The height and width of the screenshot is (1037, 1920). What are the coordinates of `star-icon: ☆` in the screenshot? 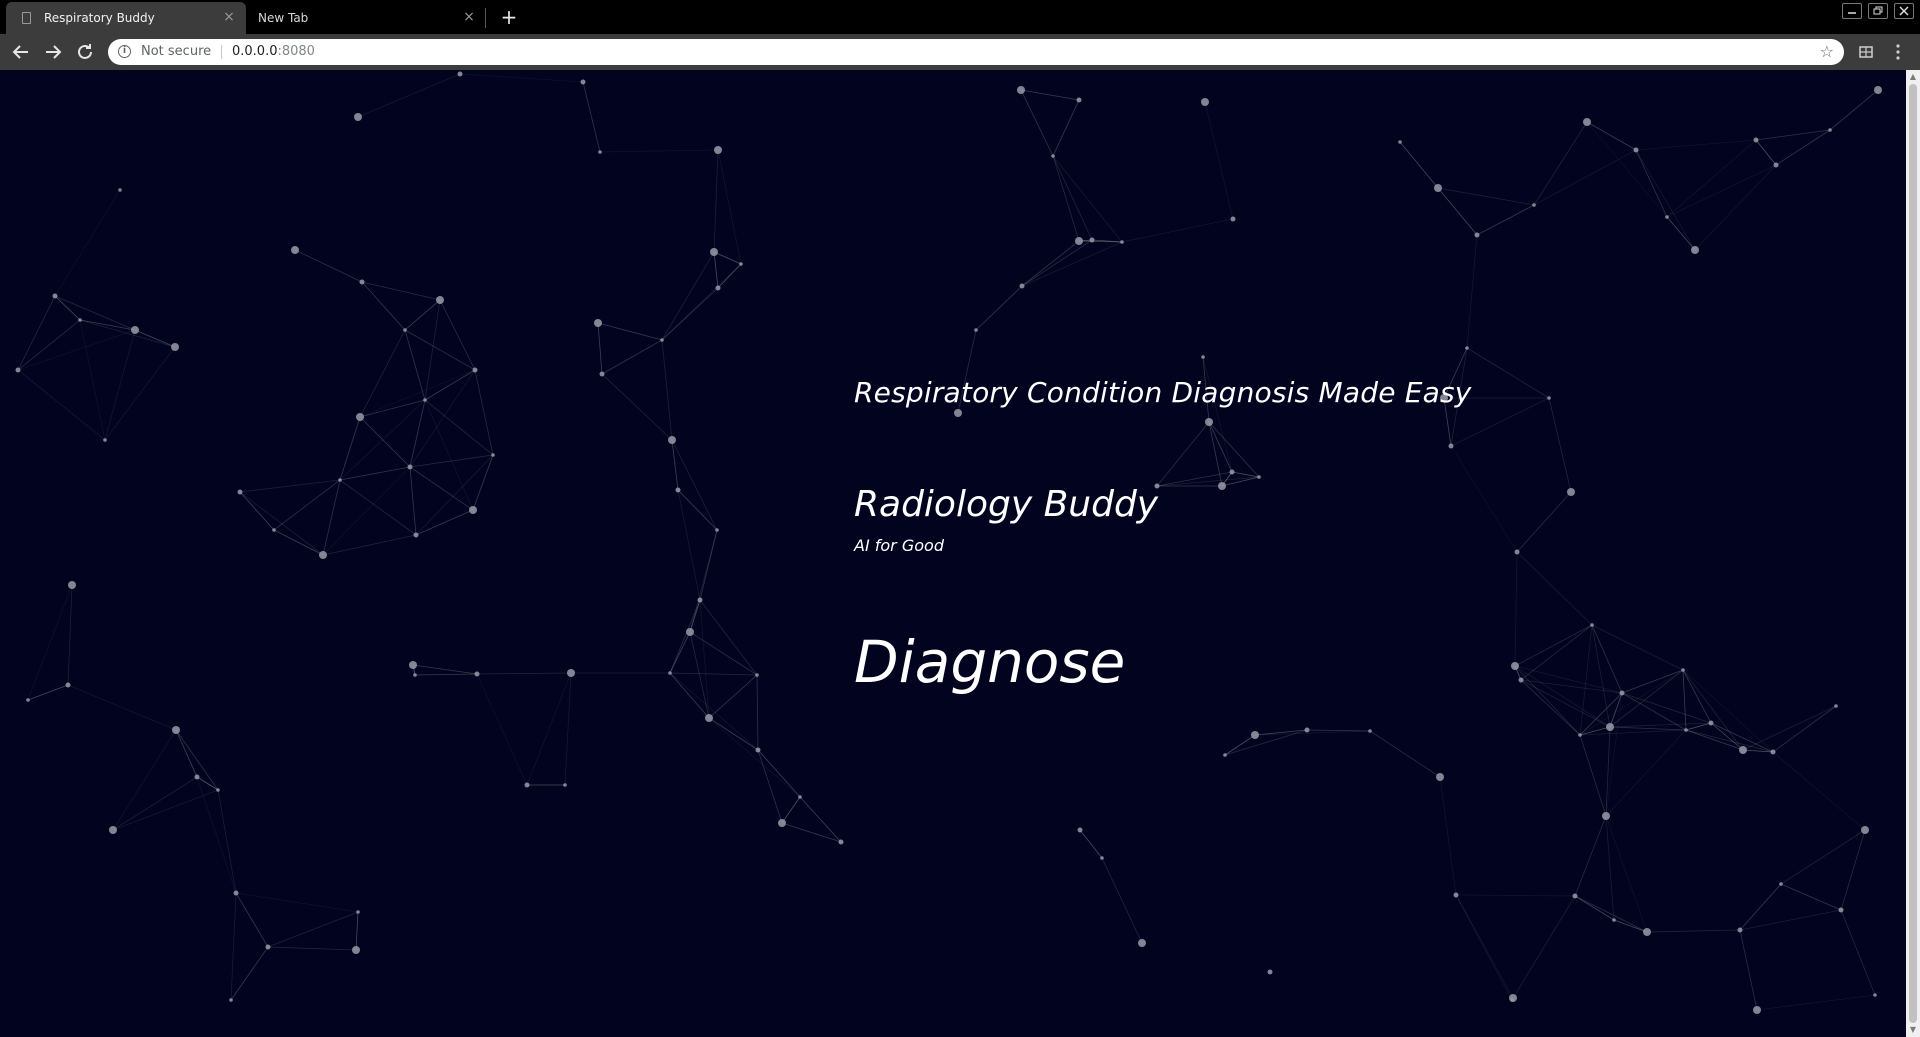 It's located at (1827, 51).